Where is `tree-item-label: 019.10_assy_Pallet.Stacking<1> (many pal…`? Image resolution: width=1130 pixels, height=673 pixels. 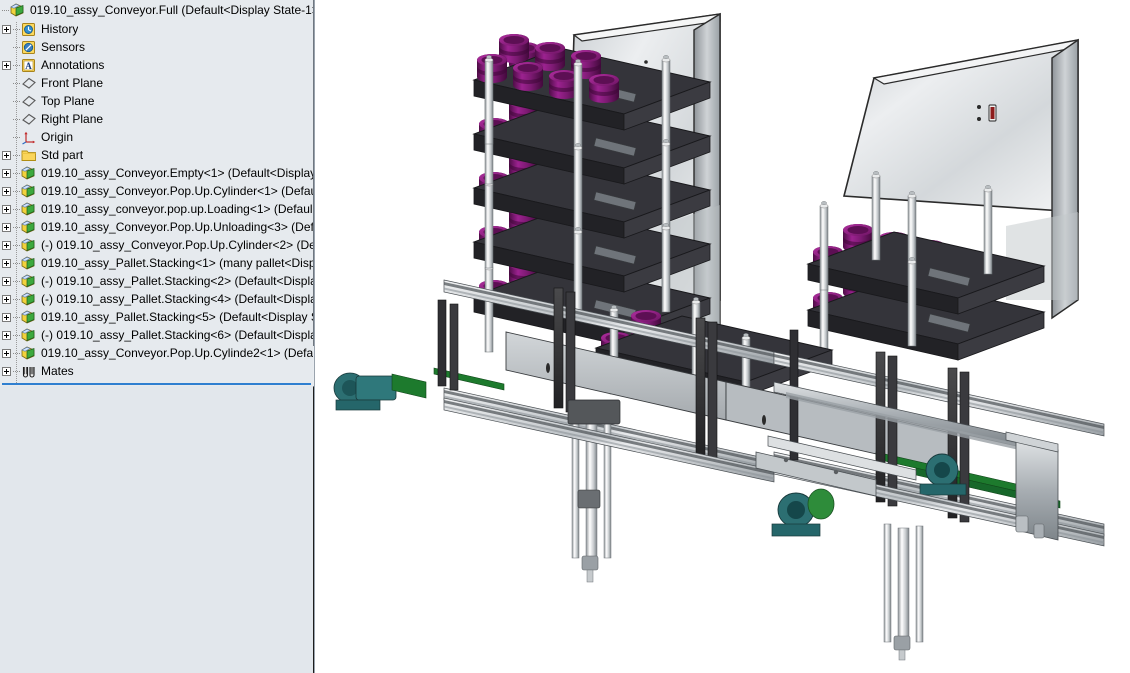 tree-item-label: 019.10_assy_Pallet.Stacking<1> (many pal… is located at coordinates (178, 263).